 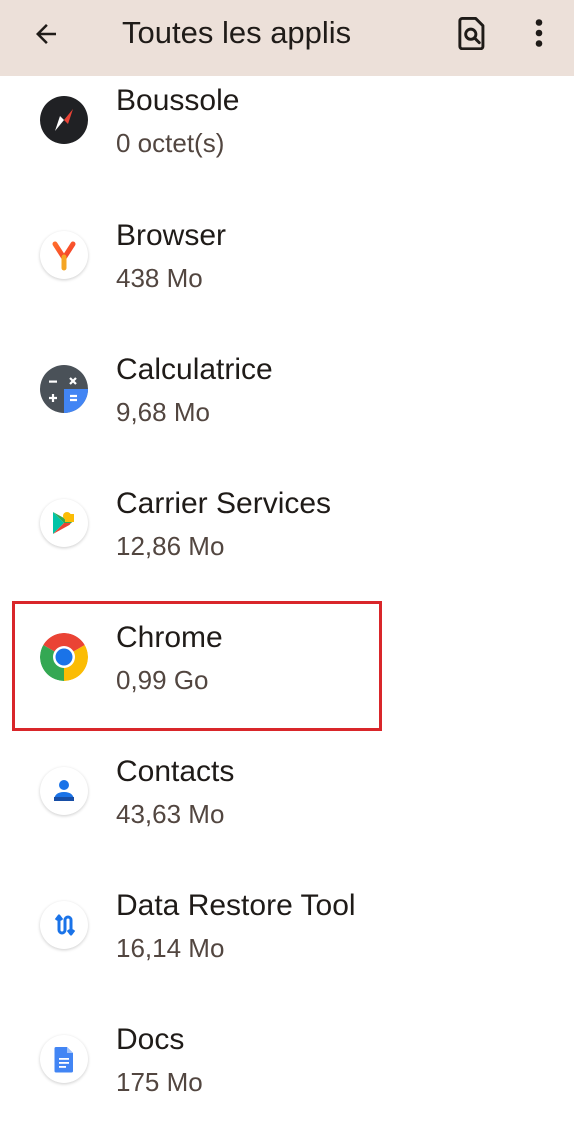 I want to click on app-row-calculatrice: Calculatrice 9,68 Mo, so click(x=287, y=411).